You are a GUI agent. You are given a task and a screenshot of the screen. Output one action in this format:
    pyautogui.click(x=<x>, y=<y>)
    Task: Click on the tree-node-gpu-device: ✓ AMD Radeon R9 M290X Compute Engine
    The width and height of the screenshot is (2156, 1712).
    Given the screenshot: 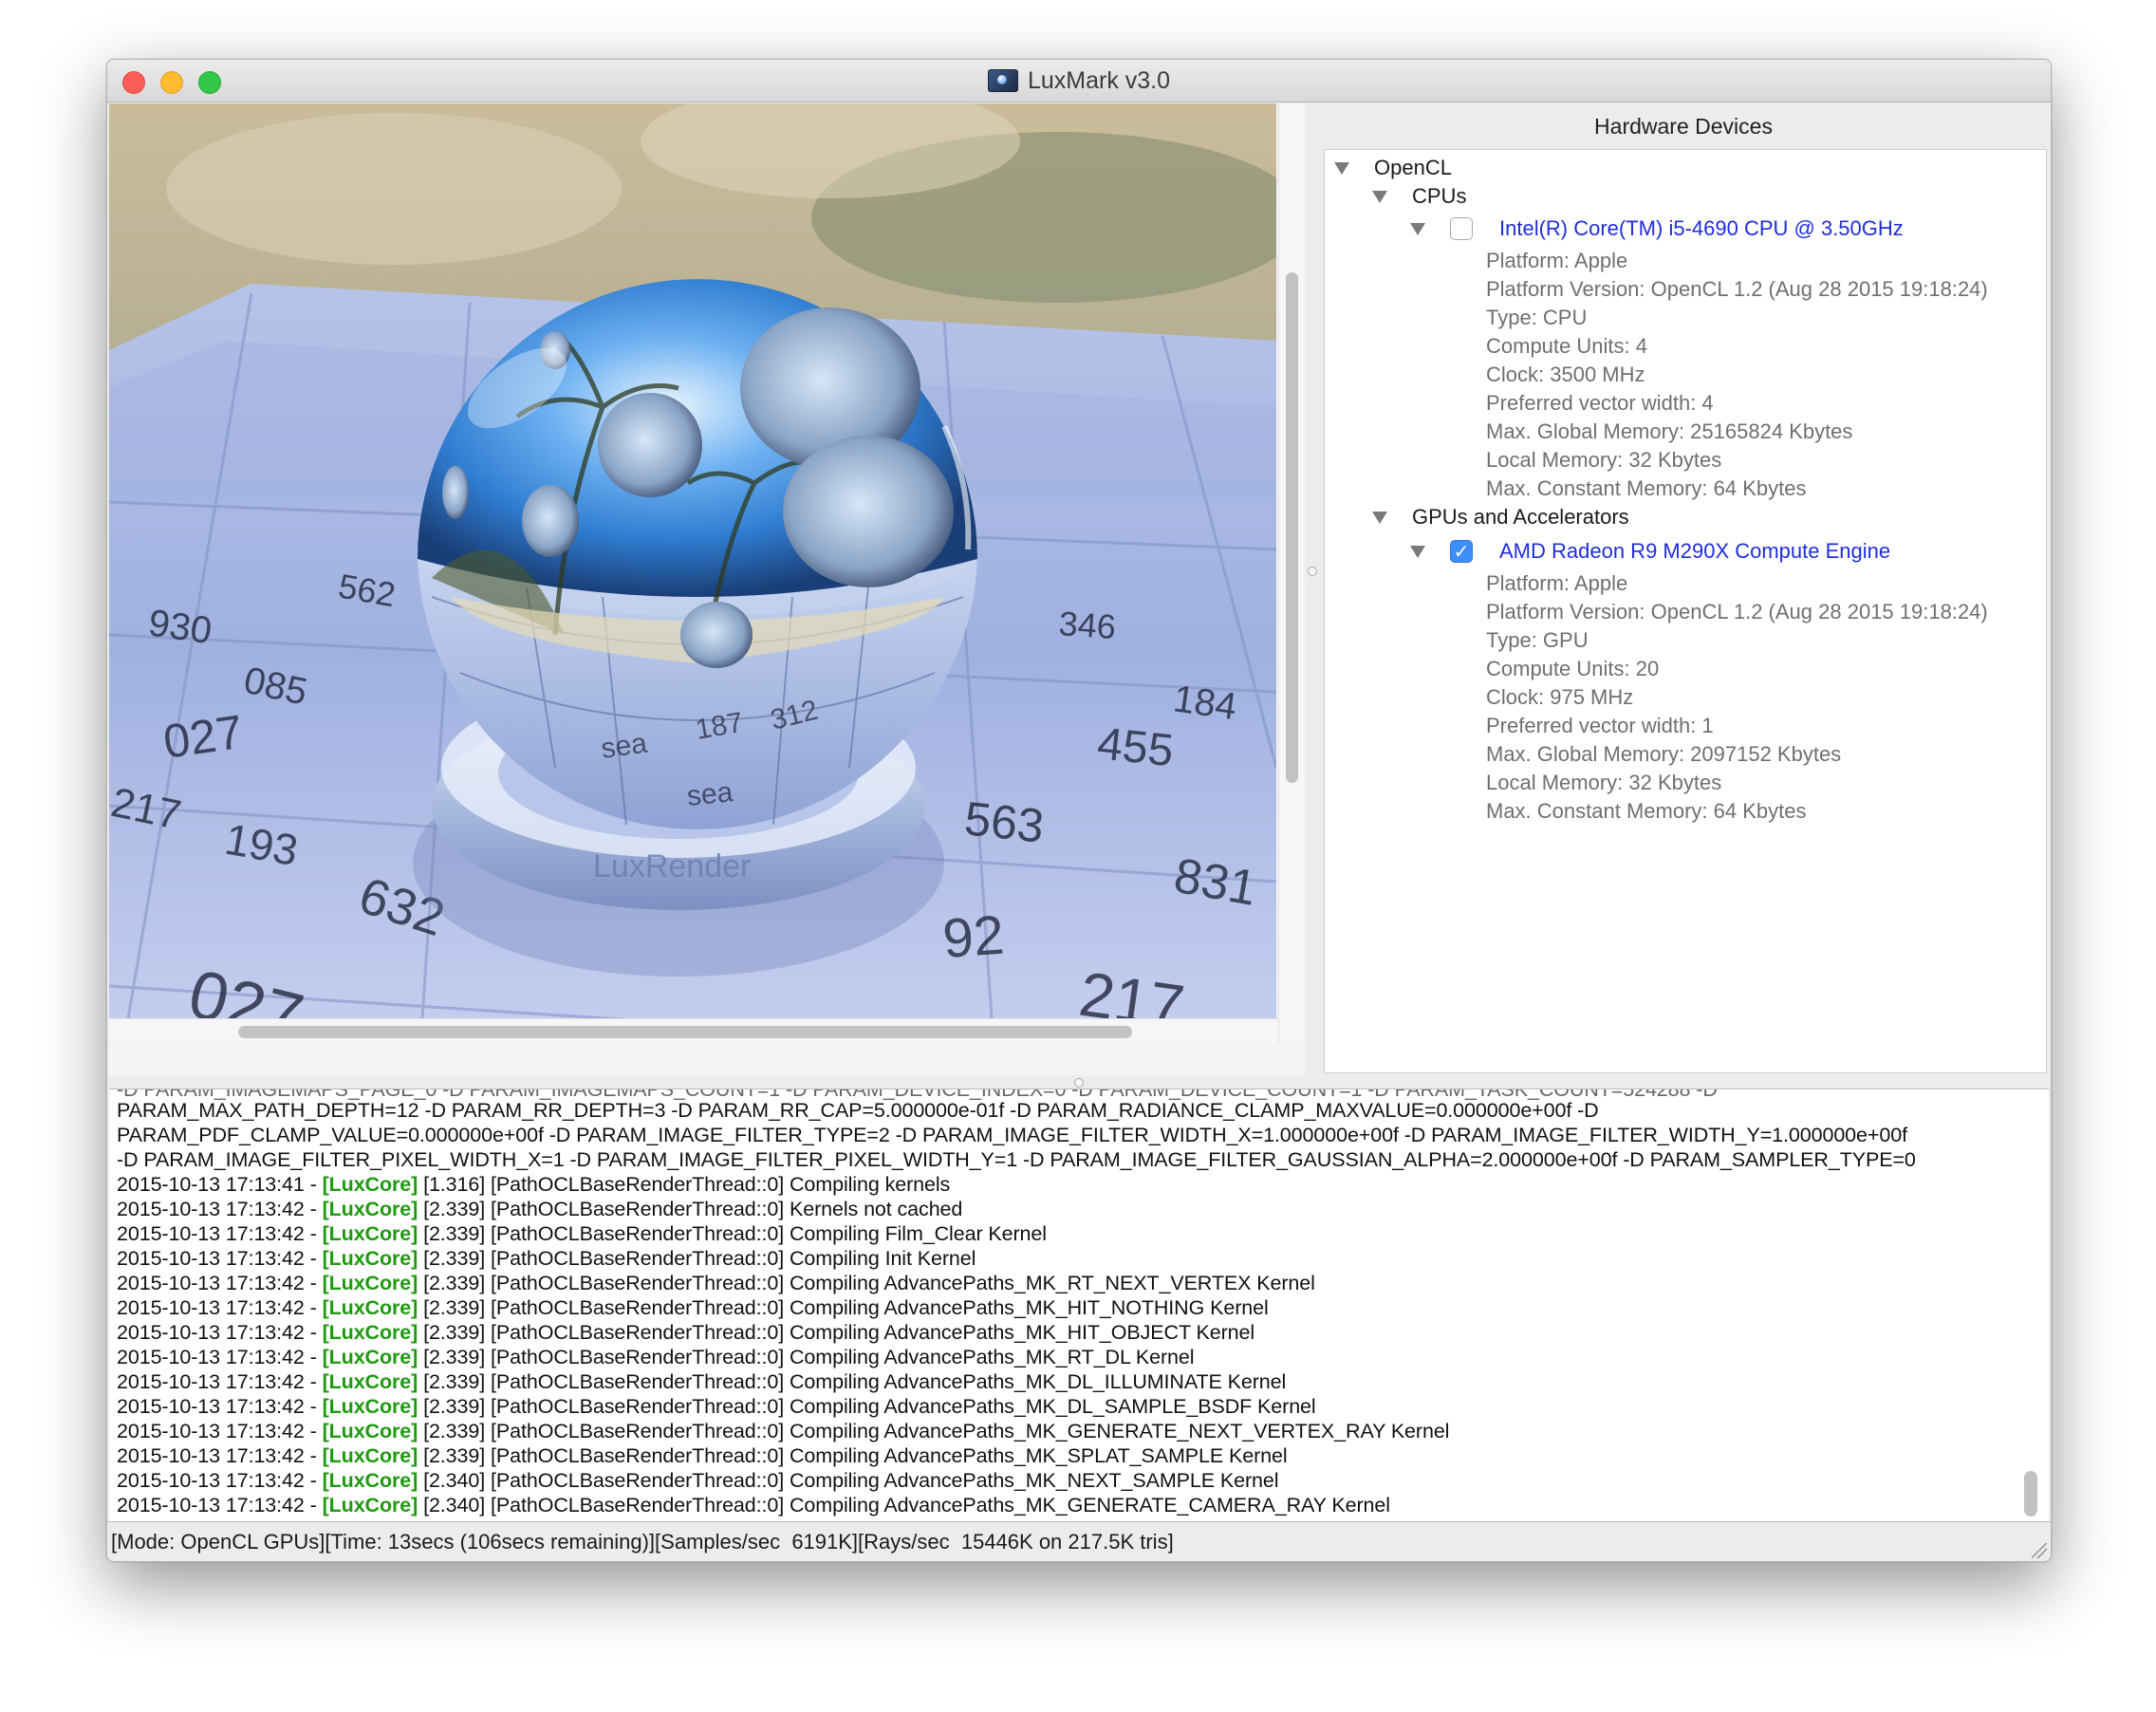 What is the action you would take?
    pyautogui.click(x=1650, y=551)
    